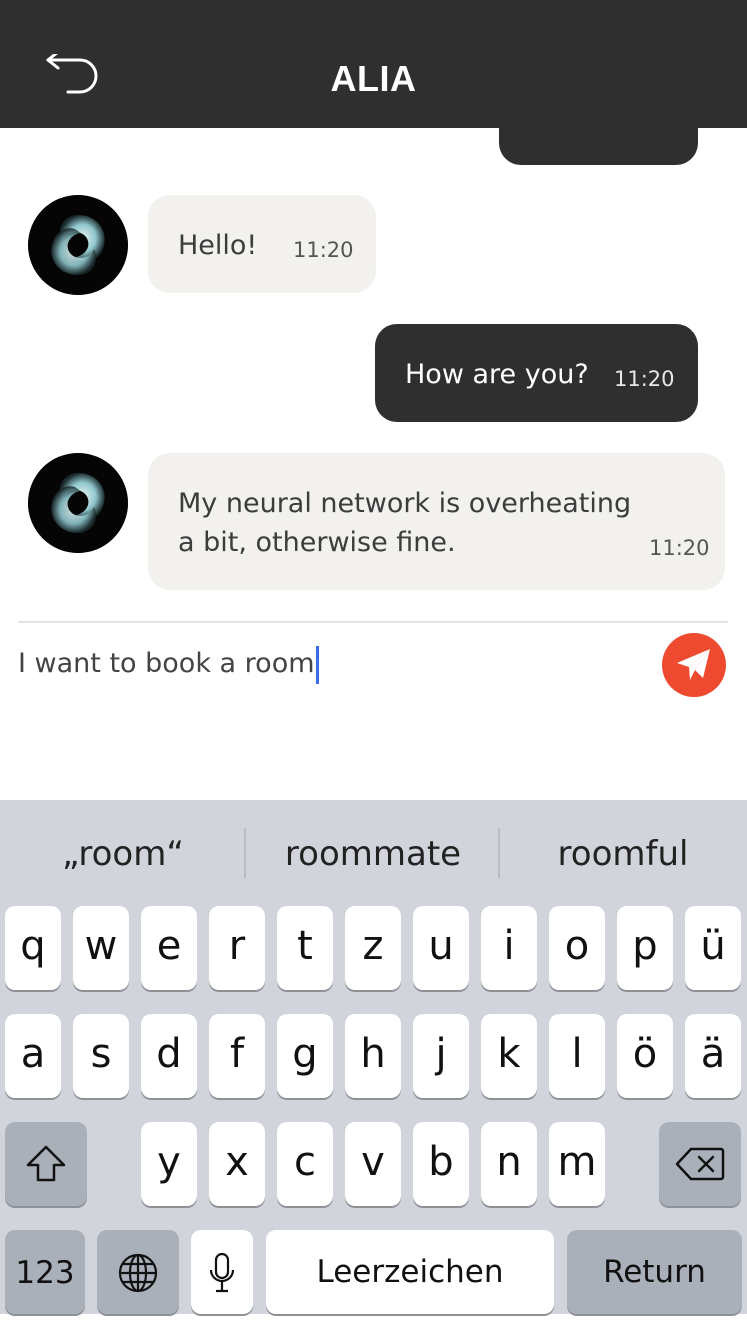 This screenshot has height=1321, width=747. I want to click on microphone-key, so click(222, 1272).